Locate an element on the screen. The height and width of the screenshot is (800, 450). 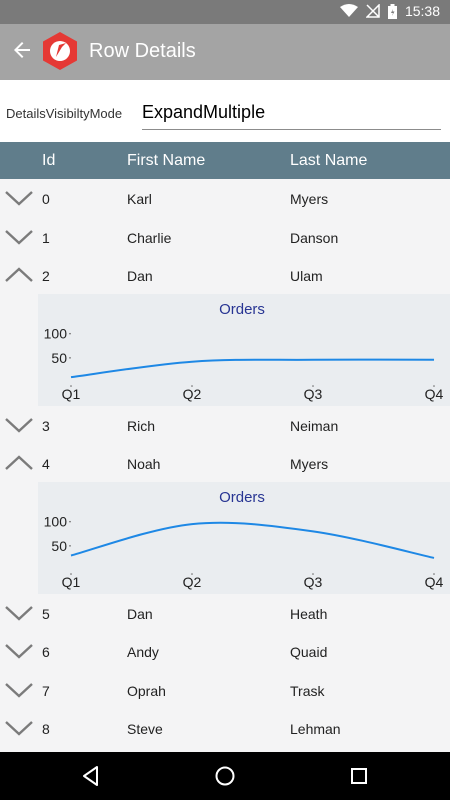
details-mode-label: DetailsVisibiltyMode is located at coordinates (64, 113).